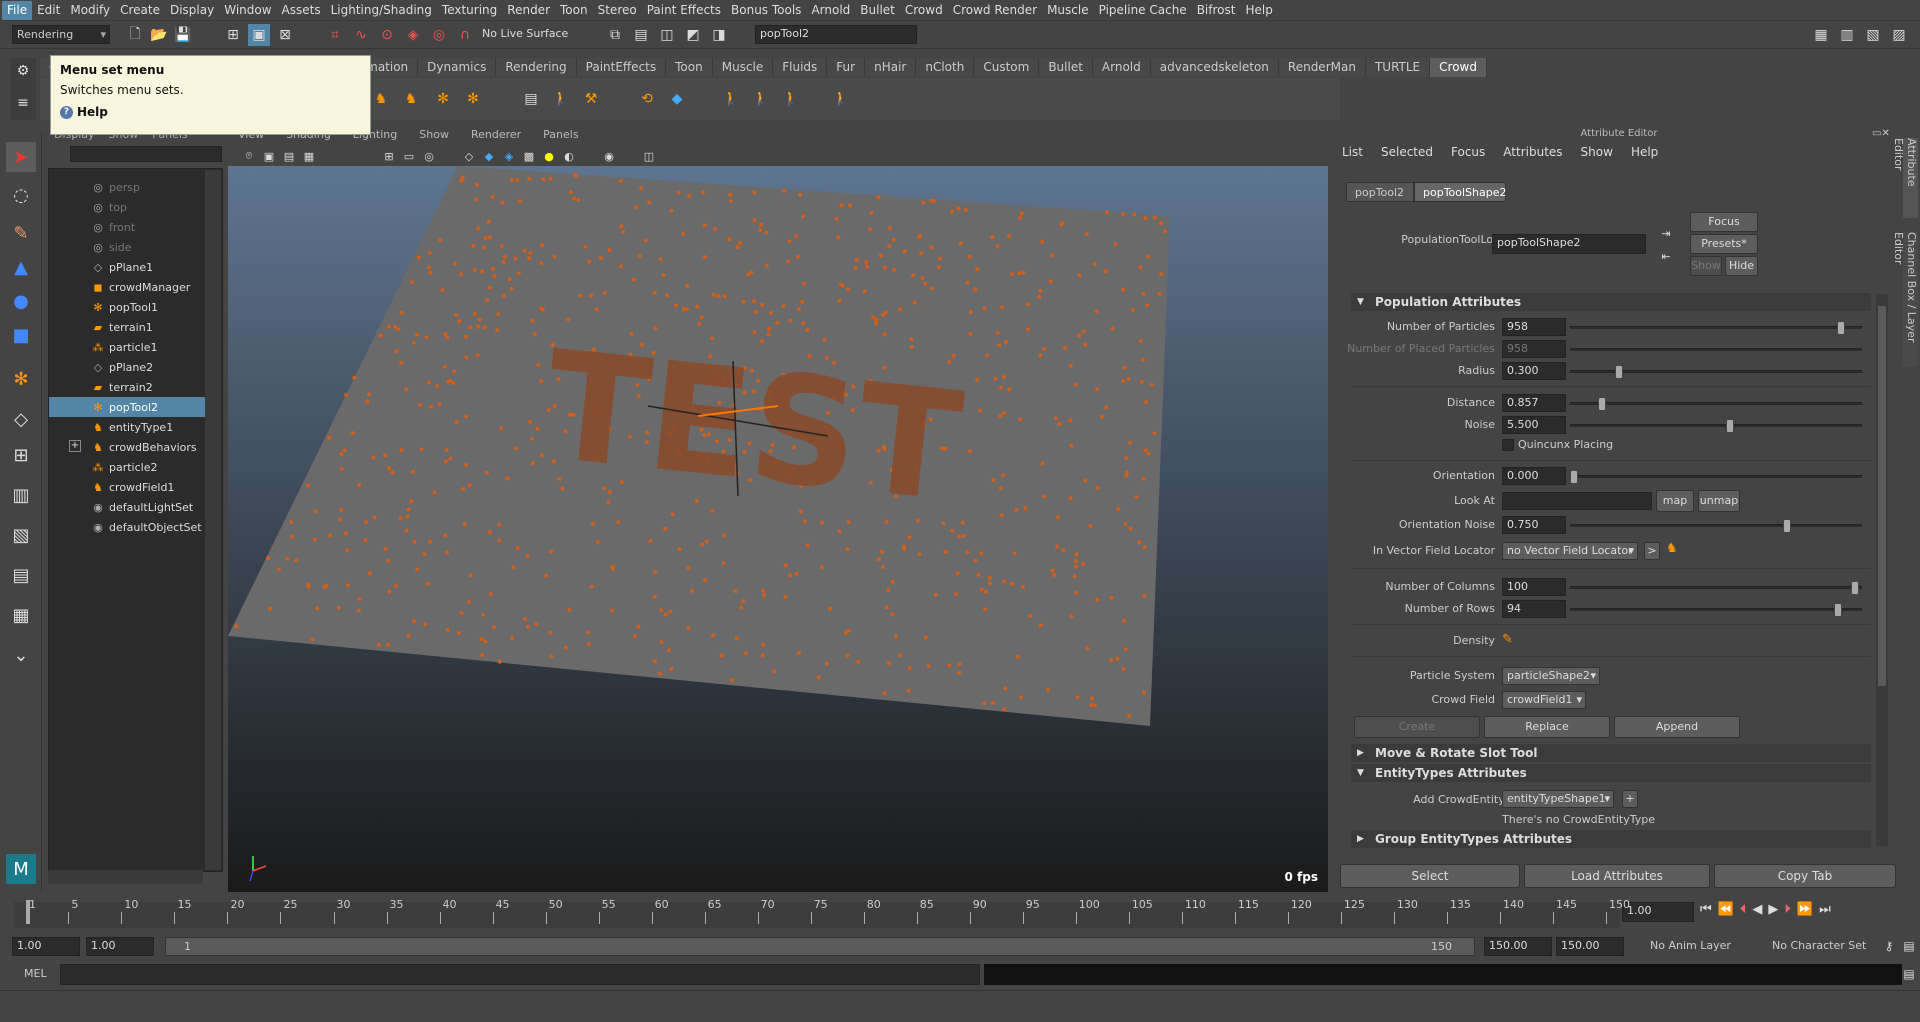  Describe the element at coordinates (1577, 501) in the screenshot. I see `look-at-field` at that location.